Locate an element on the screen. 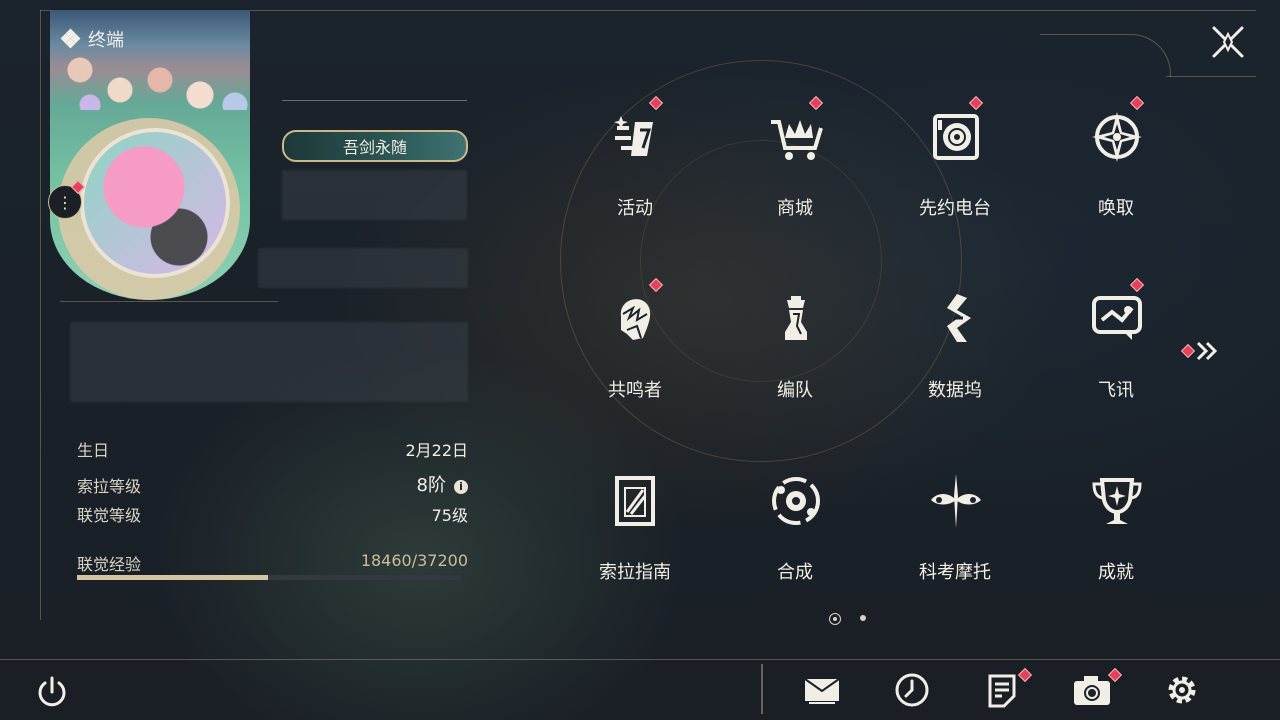  bottom-bar-separator is located at coordinates (762, 689).